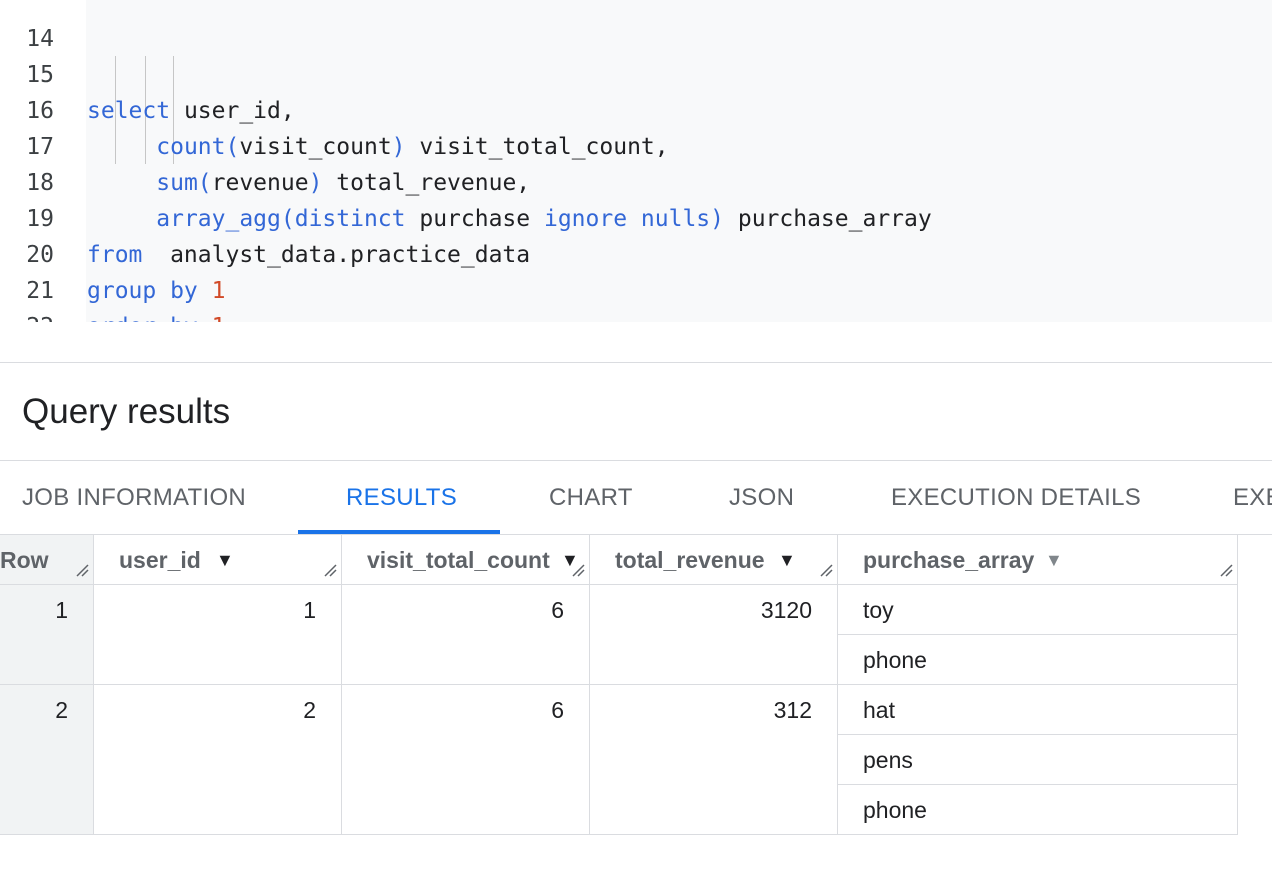  Describe the element at coordinates (636, 26) in the screenshot. I see `code-line: 14` at that location.